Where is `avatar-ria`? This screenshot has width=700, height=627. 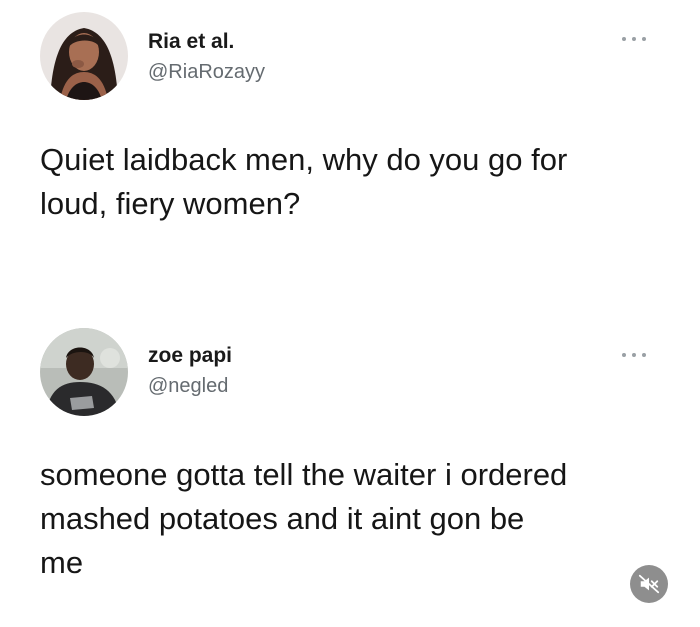 avatar-ria is located at coordinates (84, 56).